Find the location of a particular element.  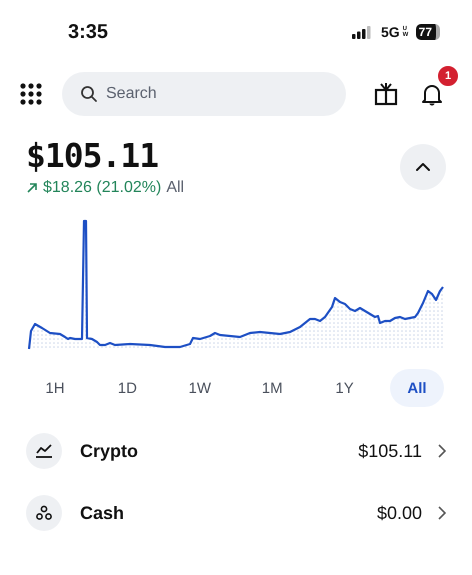

asset-row: Crypto $105.11 is located at coordinates (237, 451).